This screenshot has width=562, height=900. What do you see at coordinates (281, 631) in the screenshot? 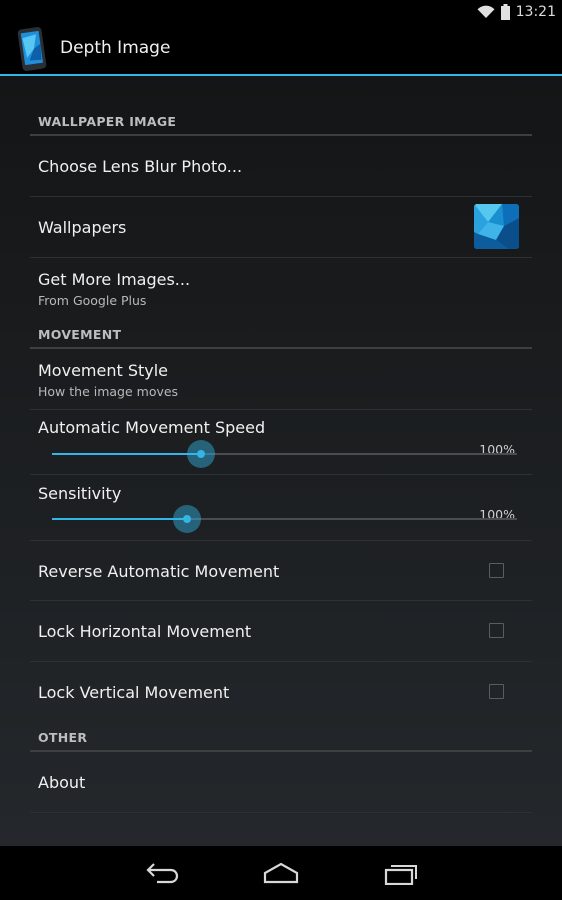
I see `pref-lock-horizontal-movement: Lock Horizontal Movement` at bounding box center [281, 631].